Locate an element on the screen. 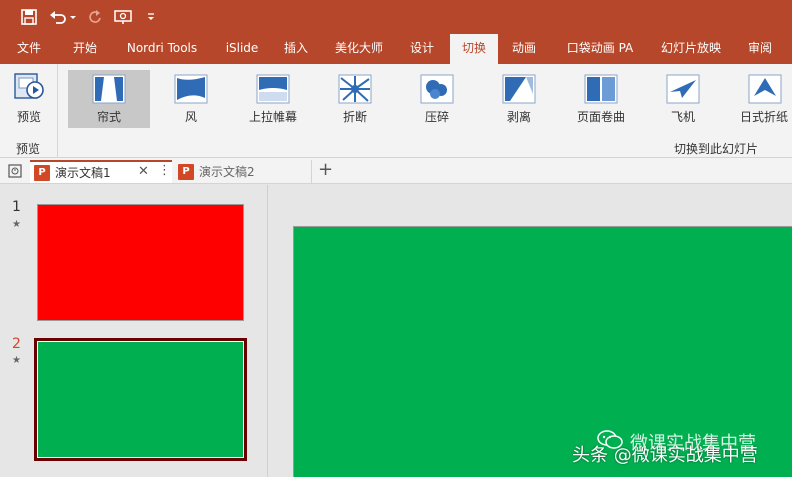 The width and height of the screenshot is (792, 477). redo-icon is located at coordinates (95, 17).